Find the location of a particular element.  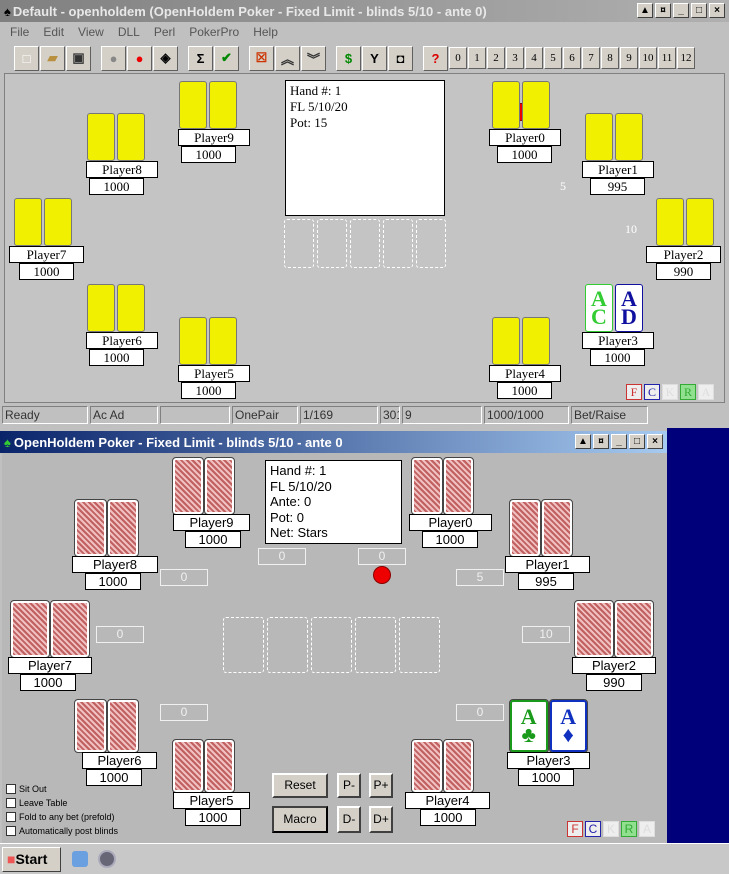

p-plus-button: P+ is located at coordinates (381, 785).